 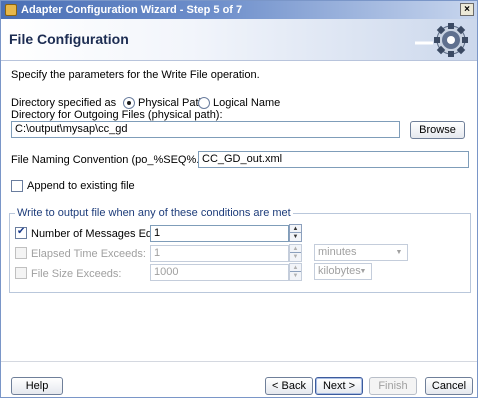 I want to click on directory-spec-label: Directory specified as, so click(x=64, y=103).